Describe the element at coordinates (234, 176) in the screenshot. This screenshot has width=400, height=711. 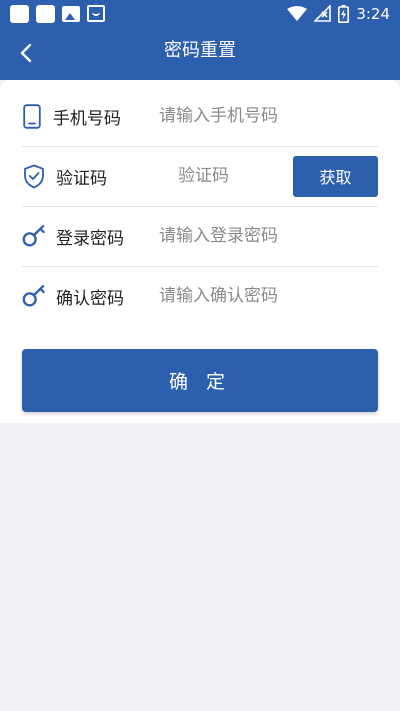
I see `verification-code-input` at that location.